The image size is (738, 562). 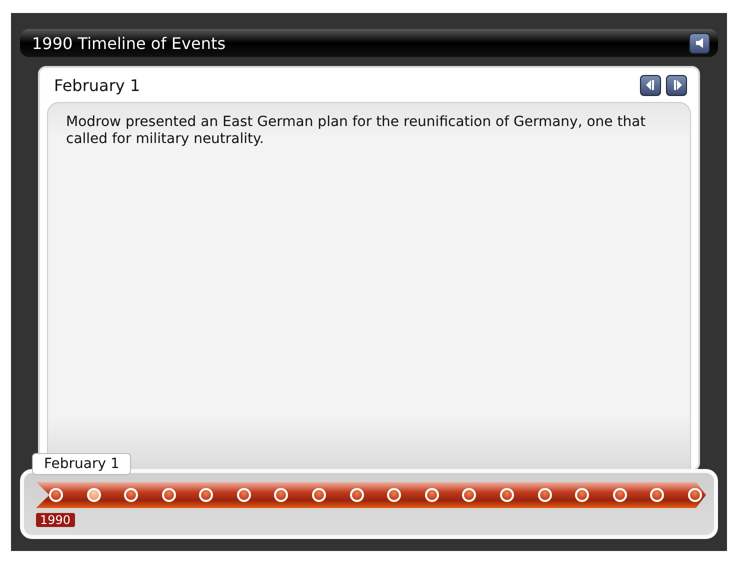 I want to click on date-tooltip: February 1, so click(x=82, y=464).